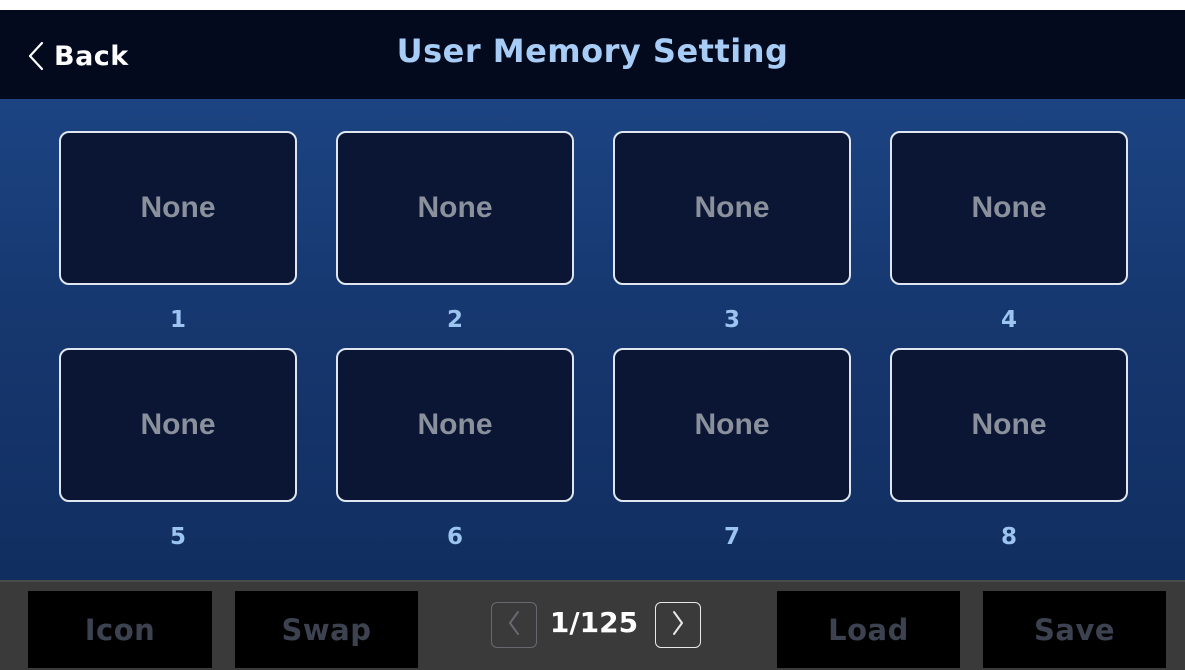 The image size is (1185, 670). I want to click on load-button: Load, so click(868, 629).